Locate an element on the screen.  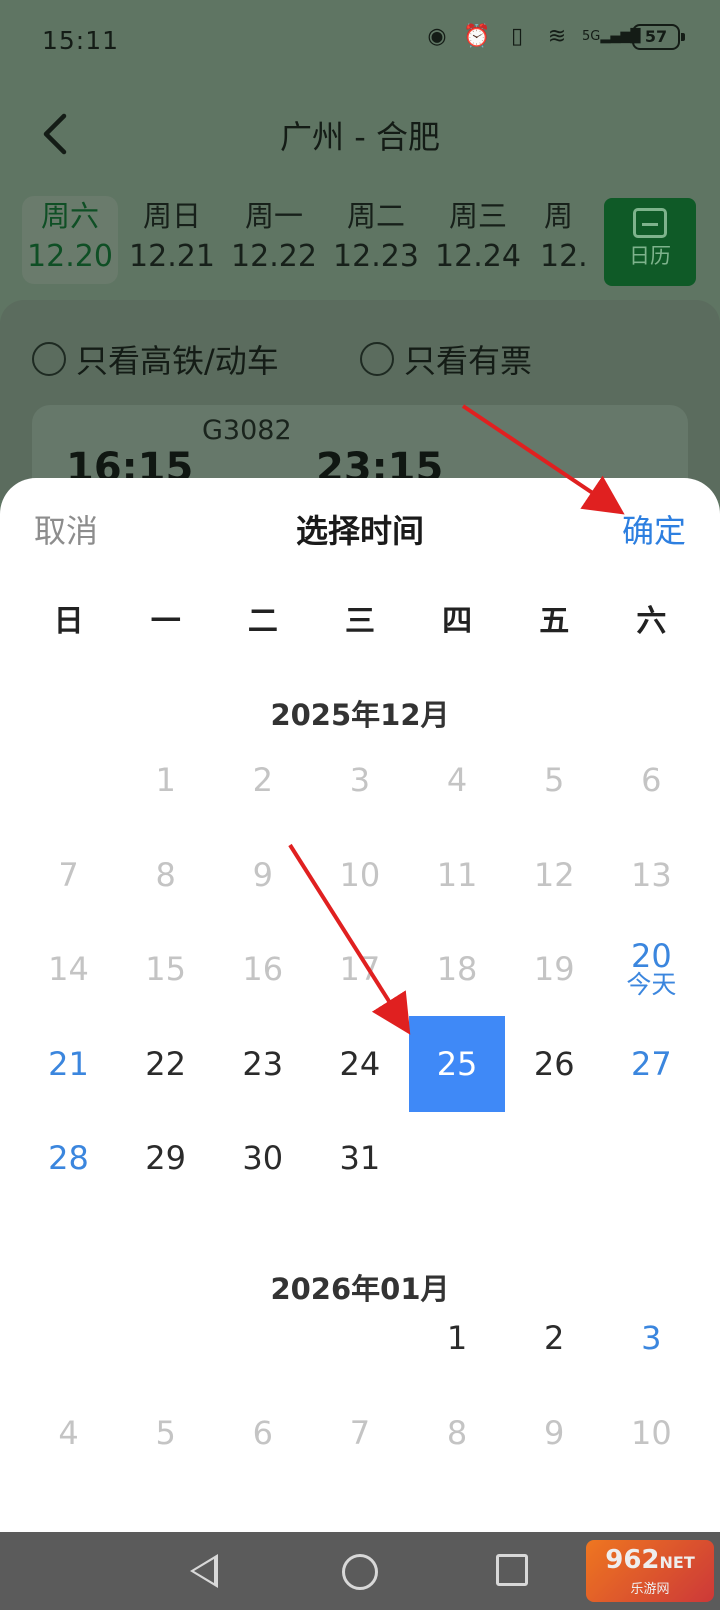
date-tab-date: 12.20 is located at coordinates (70, 256).